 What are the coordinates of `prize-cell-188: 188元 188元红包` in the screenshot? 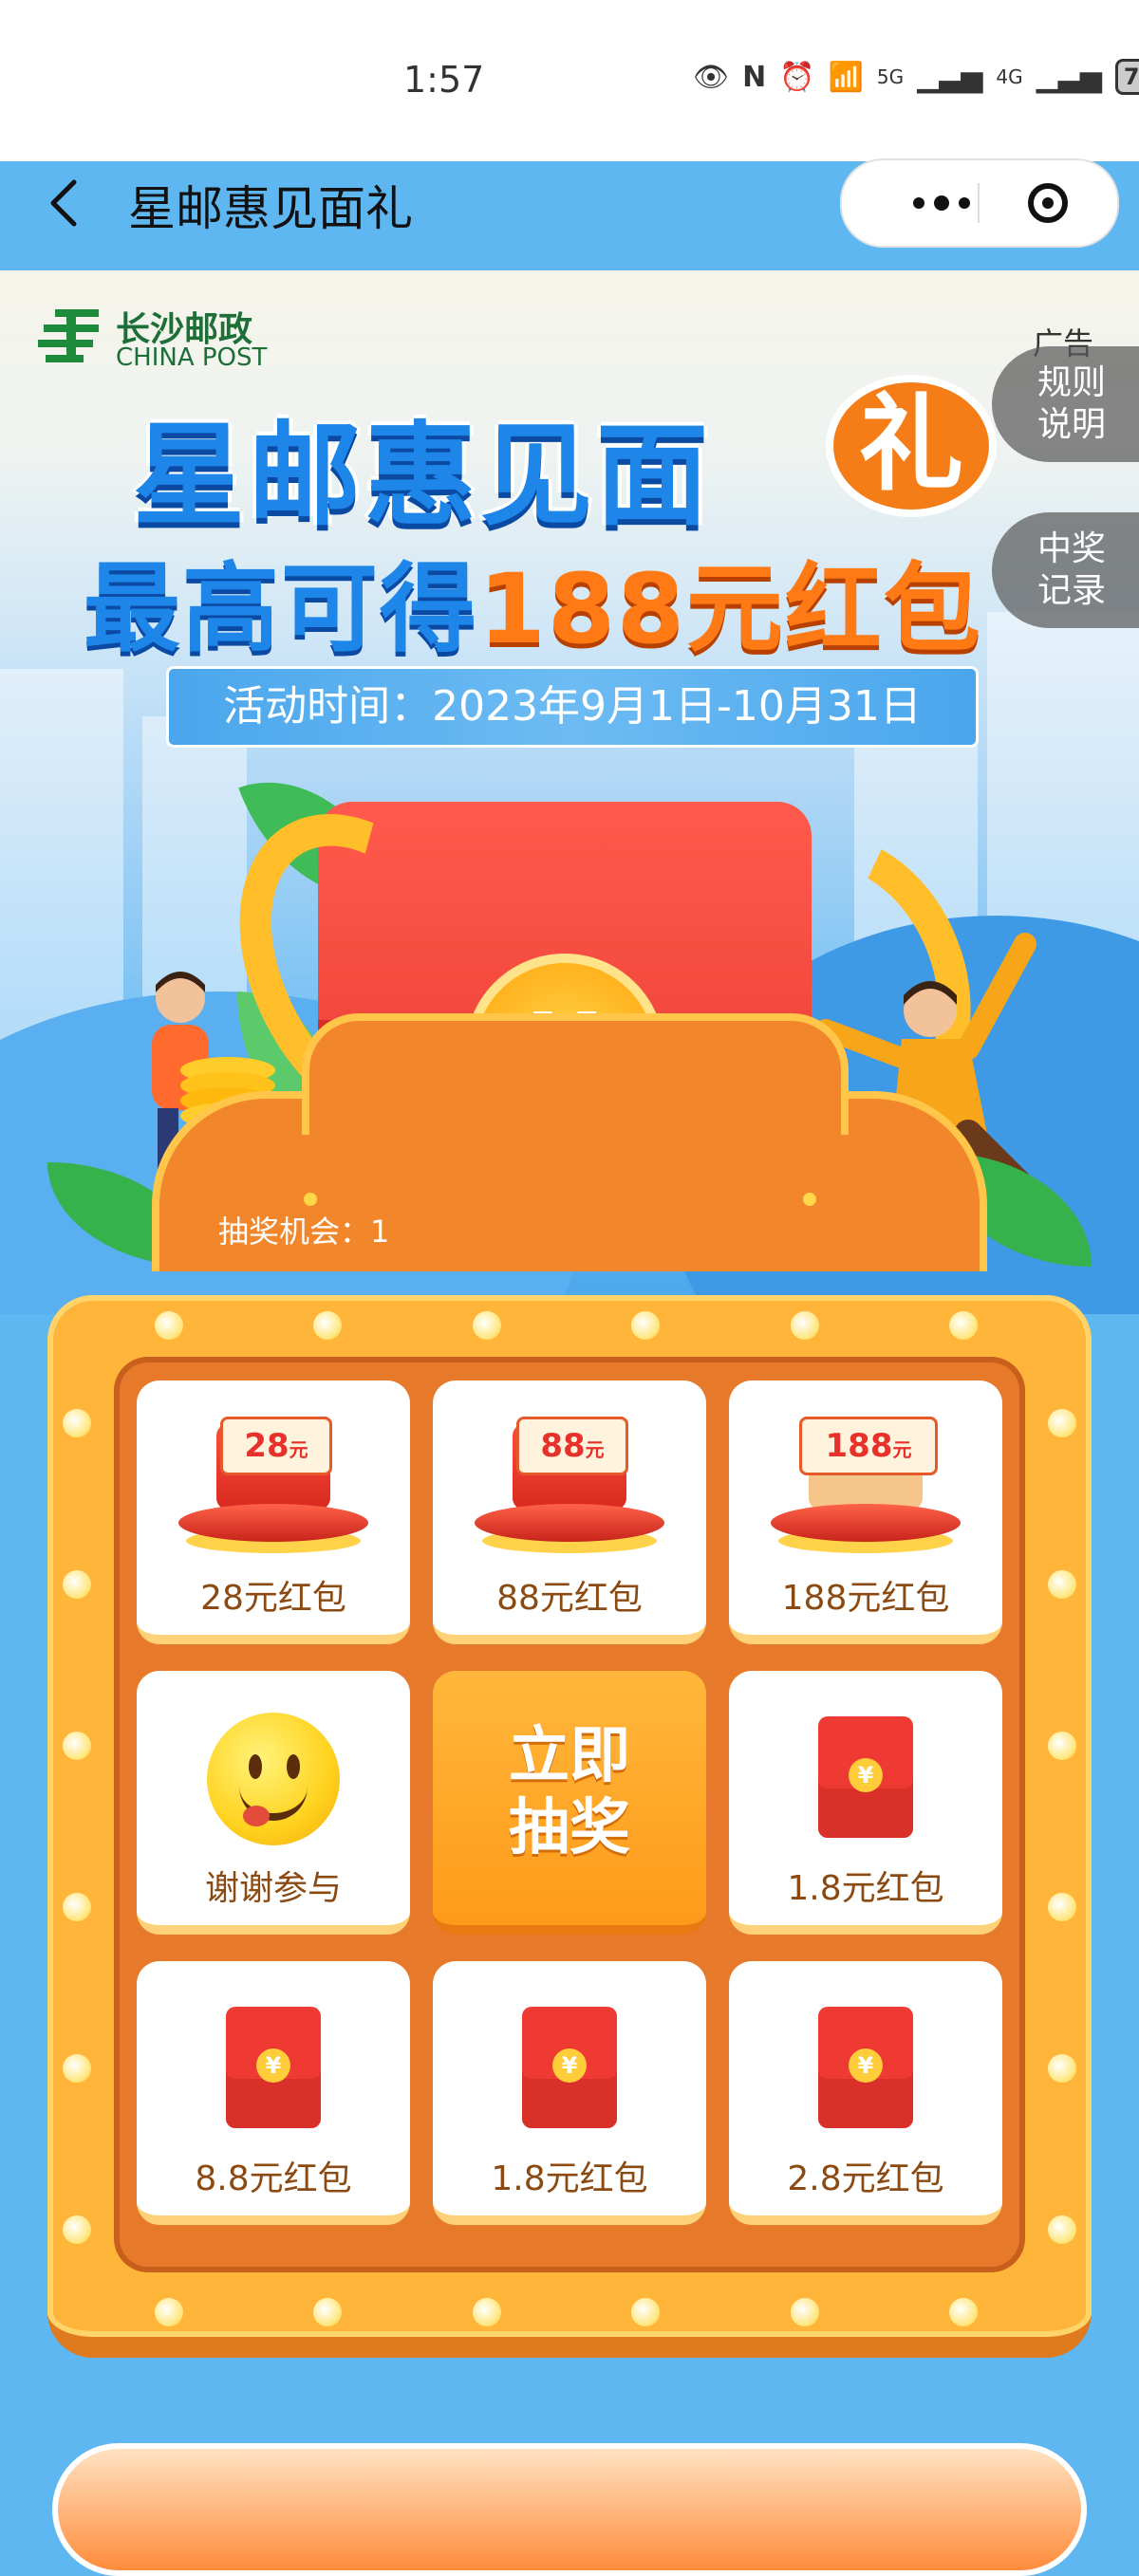 It's located at (865, 1512).